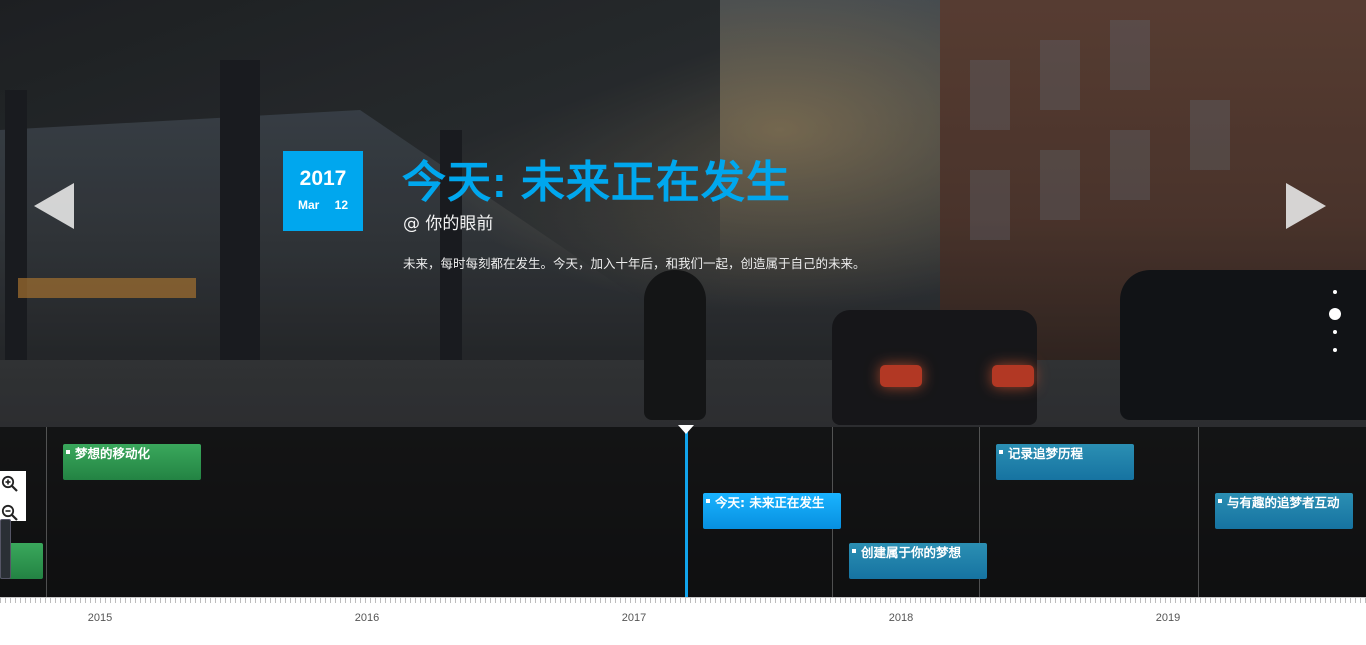 The height and width of the screenshot is (645, 1366). What do you see at coordinates (686, 512) in the screenshot?
I see `current-time-line` at bounding box center [686, 512].